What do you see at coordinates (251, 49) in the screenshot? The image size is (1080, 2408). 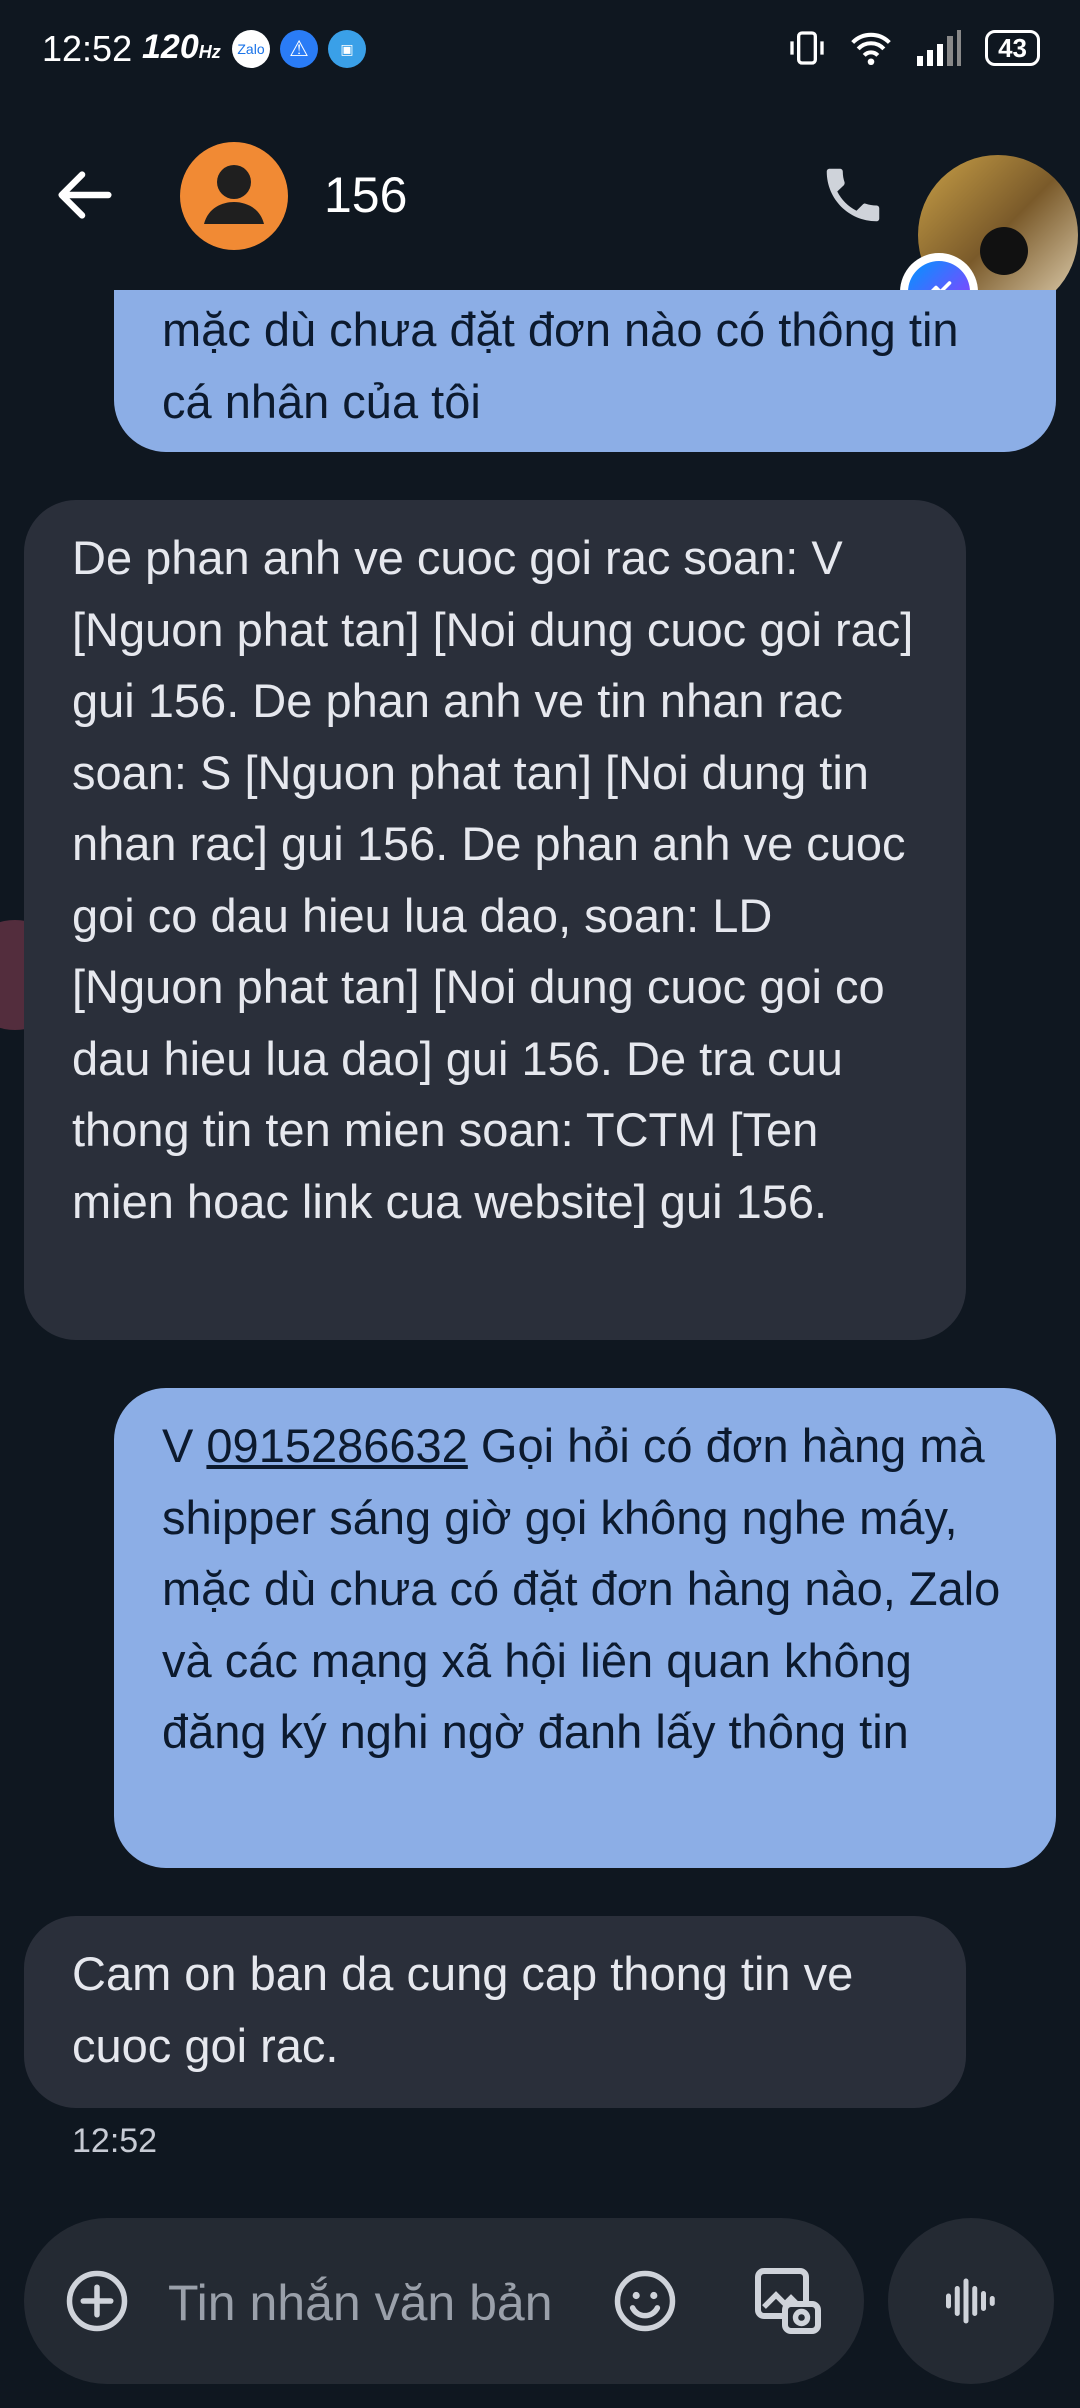 I see `zalopay-icon: Zalo` at bounding box center [251, 49].